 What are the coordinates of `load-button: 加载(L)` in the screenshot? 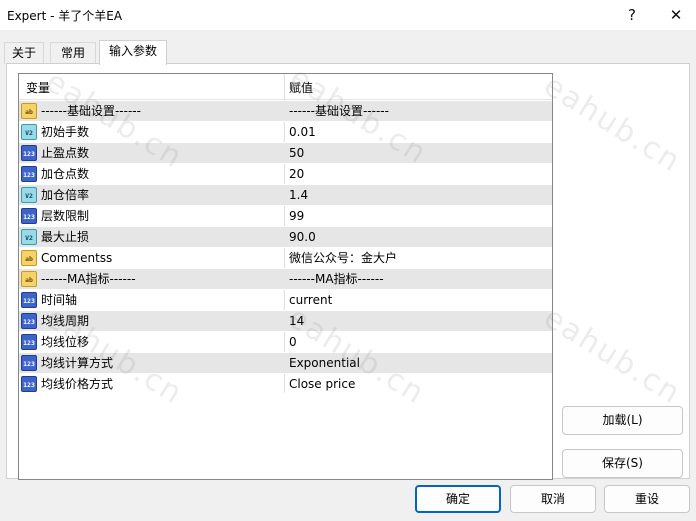 It's located at (622, 420).